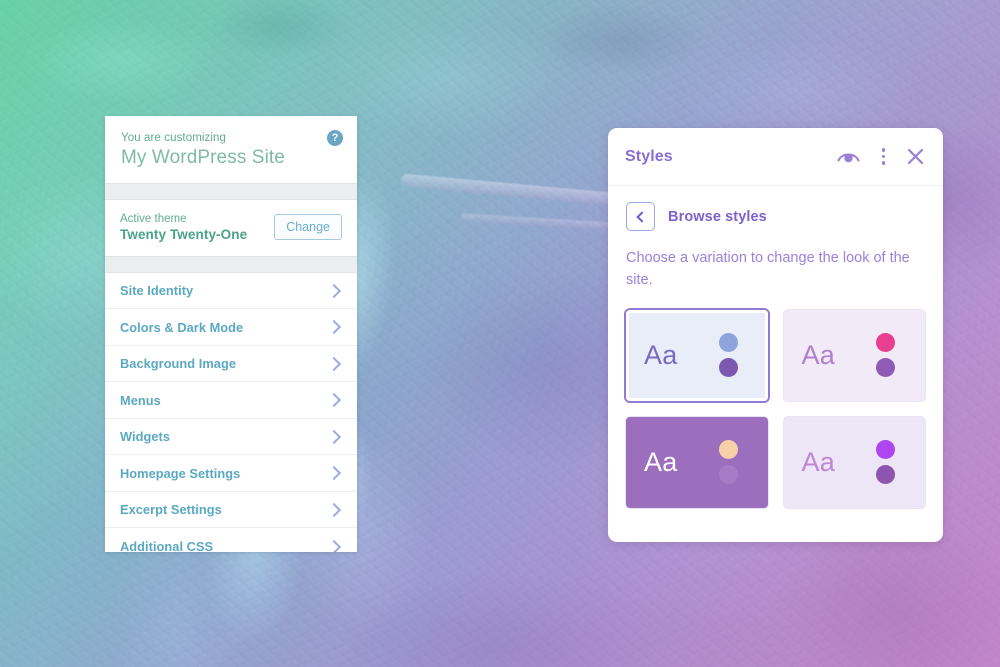 This screenshot has width=1000, height=667. I want to click on style-book-eye-icon, so click(848, 157).